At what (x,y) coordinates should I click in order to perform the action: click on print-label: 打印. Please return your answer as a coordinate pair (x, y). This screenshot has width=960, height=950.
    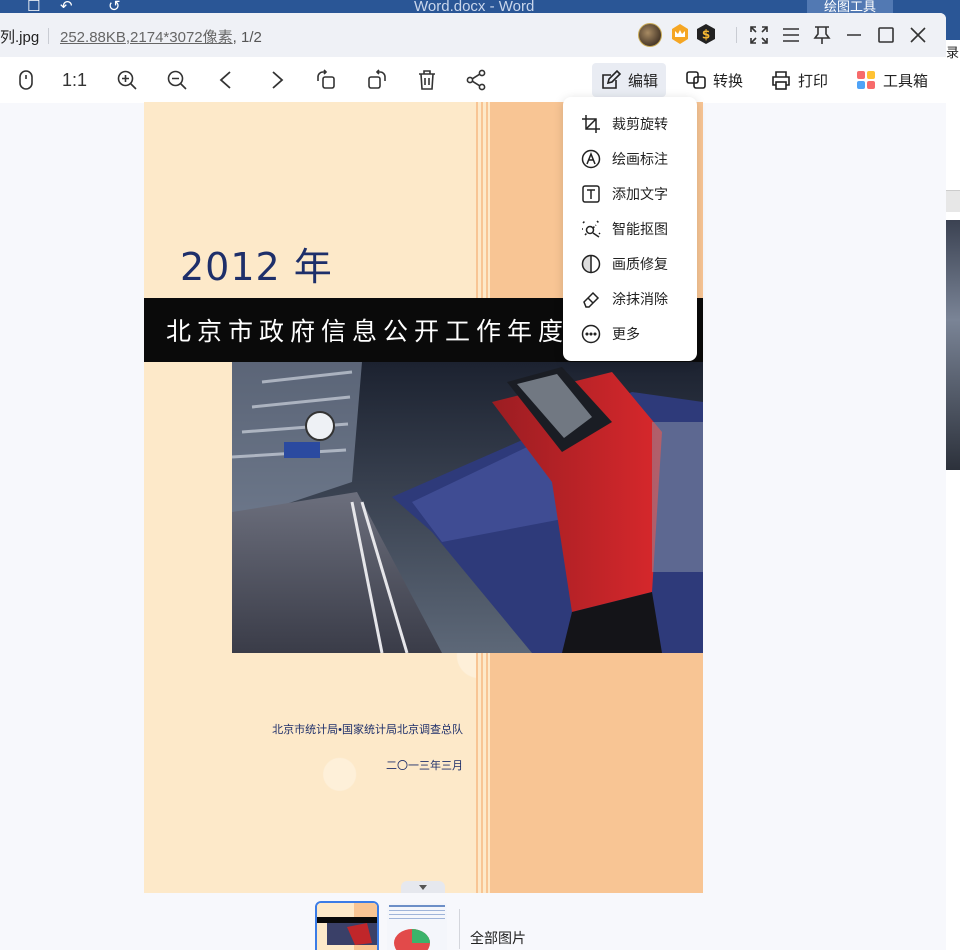
    Looking at the image, I should click on (813, 81).